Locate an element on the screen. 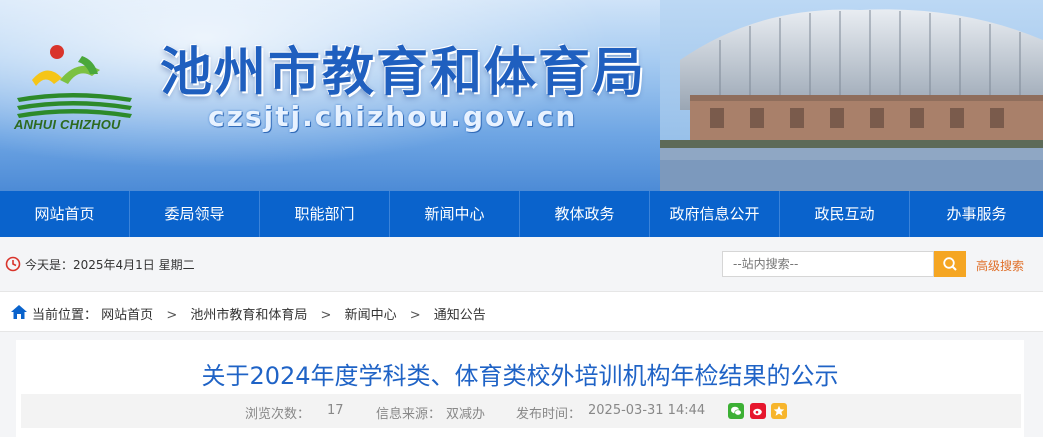 Image resolution: width=1043 pixels, height=437 pixels. breadcrumb-home: 网站首页 is located at coordinates (127, 315).